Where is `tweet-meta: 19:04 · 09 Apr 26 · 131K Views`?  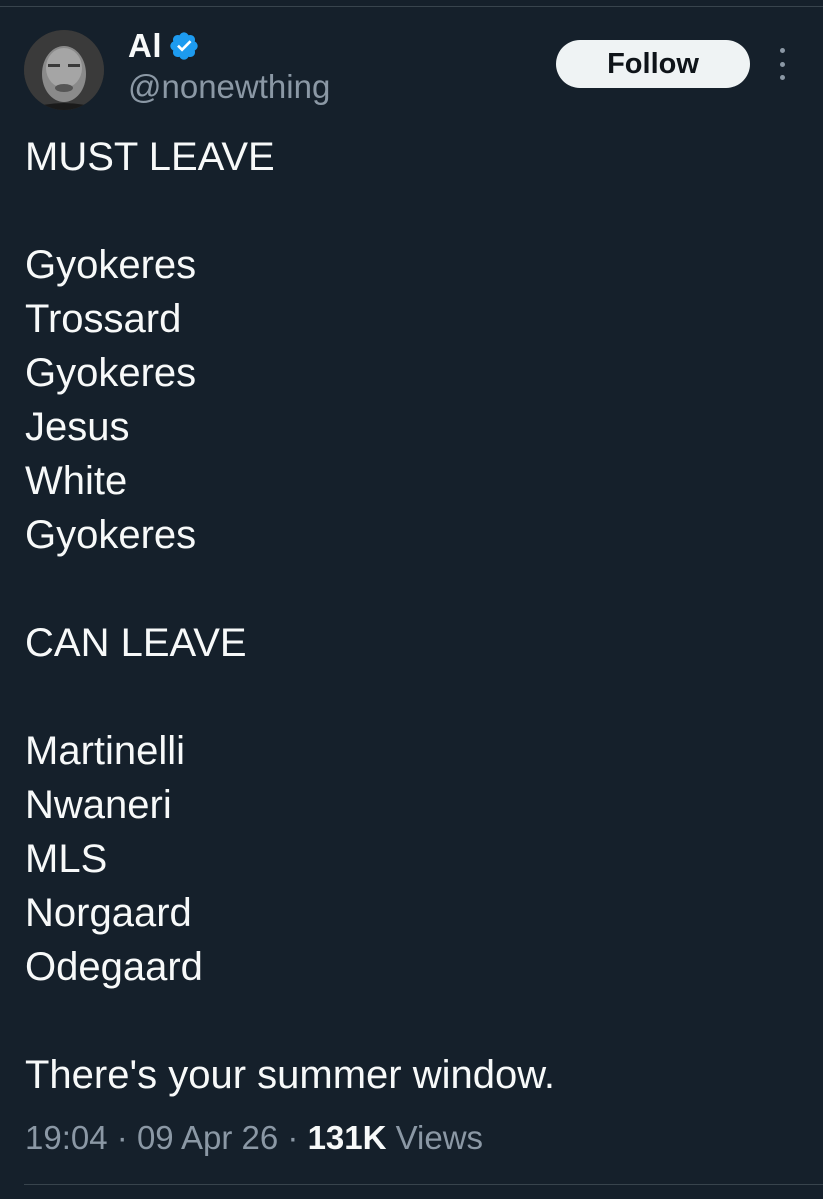
tweet-meta: 19:04 · 09 Apr 26 · 131K Views is located at coordinates (254, 1138).